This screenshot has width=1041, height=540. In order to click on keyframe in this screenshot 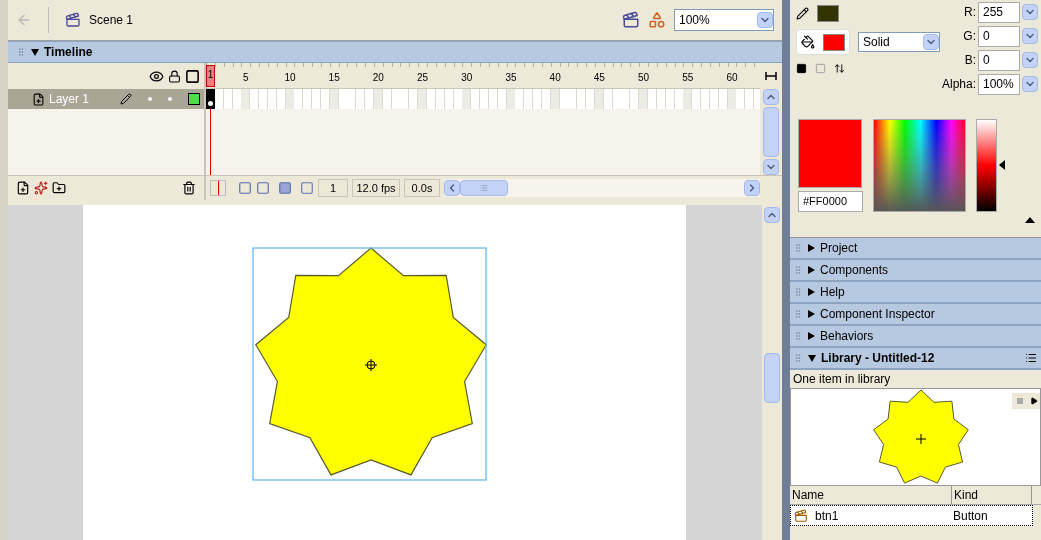, I will do `click(210, 99)`.